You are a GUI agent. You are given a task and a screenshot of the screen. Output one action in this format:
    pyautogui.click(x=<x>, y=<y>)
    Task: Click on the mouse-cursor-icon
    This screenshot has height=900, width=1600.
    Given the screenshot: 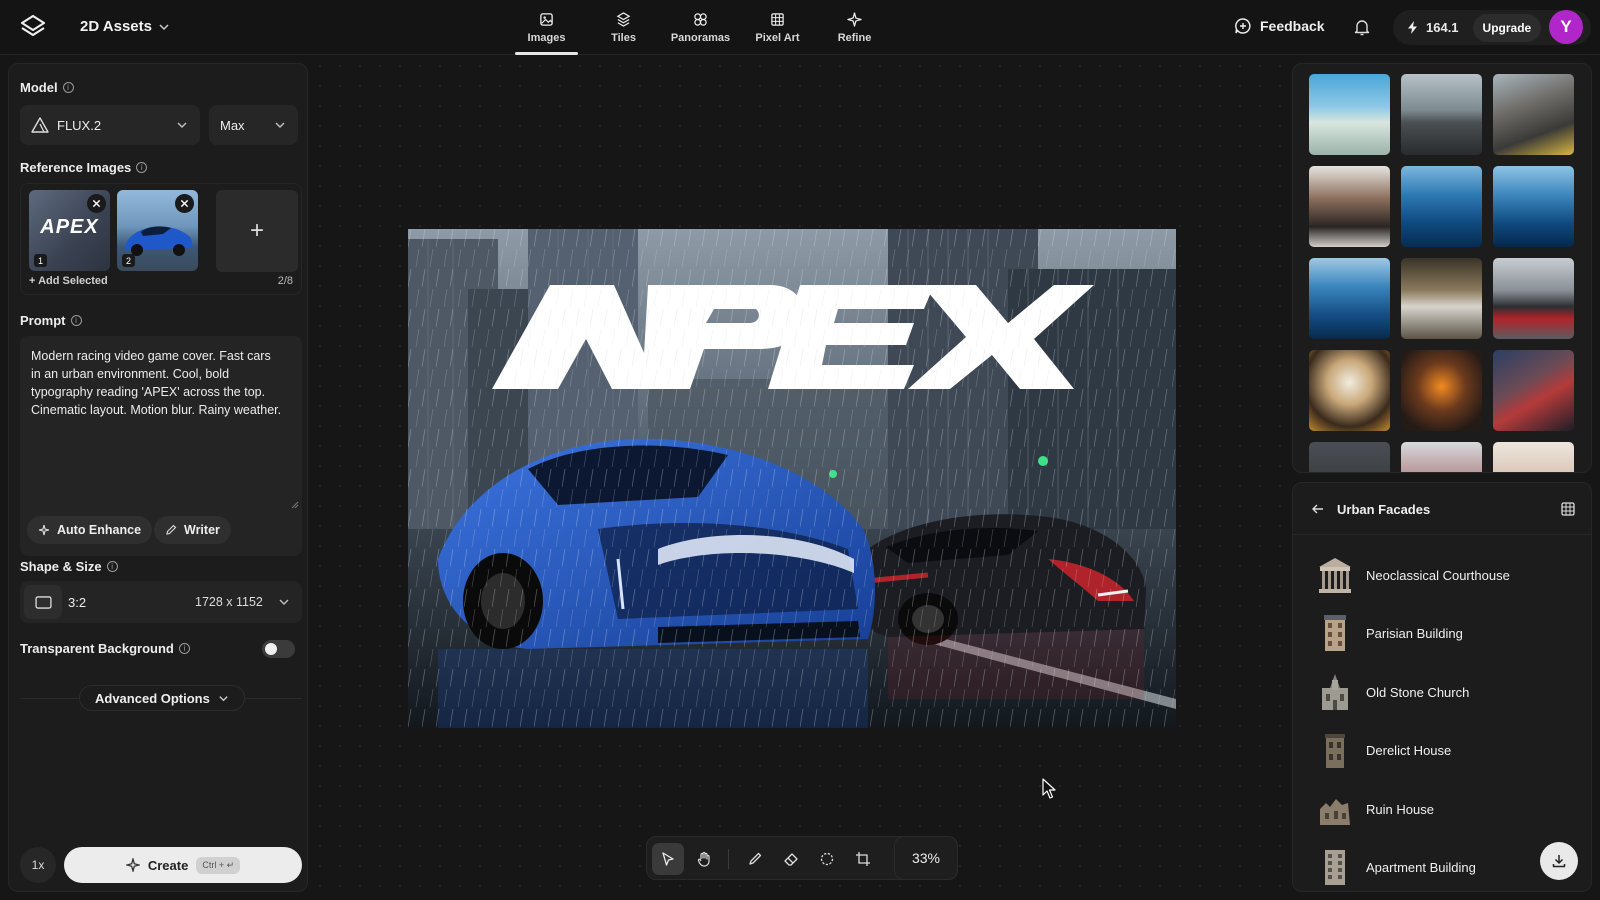 What is the action you would take?
    pyautogui.click(x=1049, y=788)
    